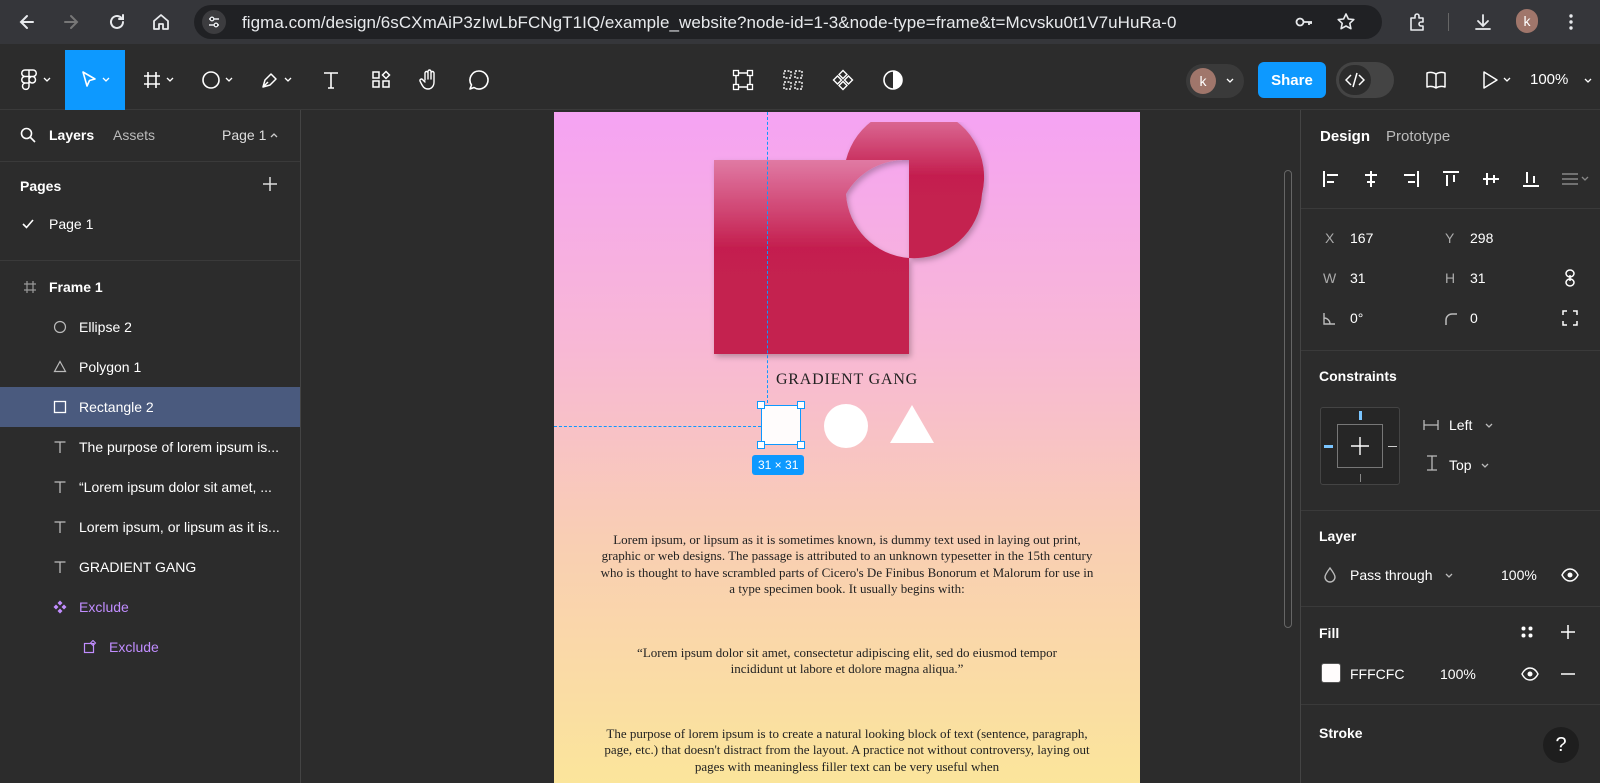 The image size is (1600, 783). I want to click on move-tool-button, so click(95, 80).